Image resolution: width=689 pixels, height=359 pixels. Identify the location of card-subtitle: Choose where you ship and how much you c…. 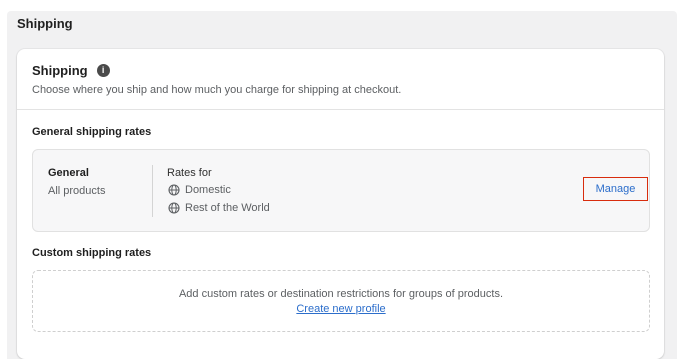
(217, 90).